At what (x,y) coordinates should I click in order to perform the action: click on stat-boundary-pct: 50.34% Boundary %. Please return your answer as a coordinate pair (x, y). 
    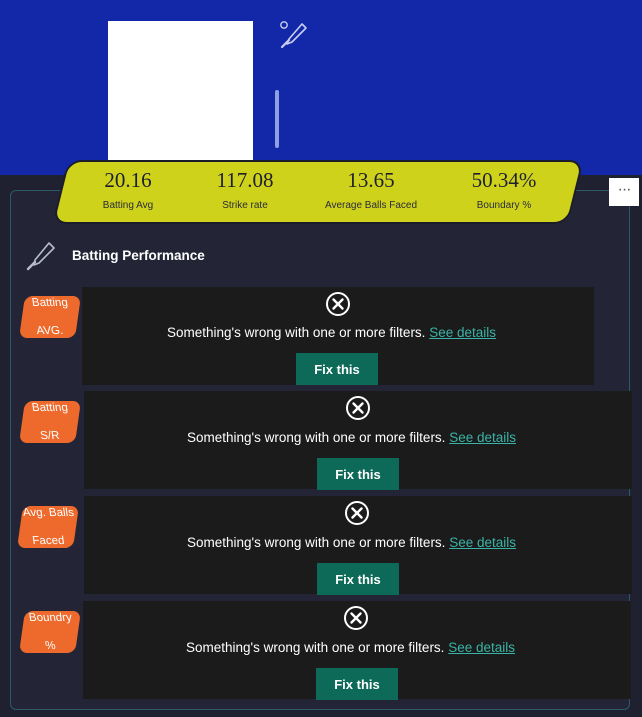
    Looking at the image, I should click on (504, 189).